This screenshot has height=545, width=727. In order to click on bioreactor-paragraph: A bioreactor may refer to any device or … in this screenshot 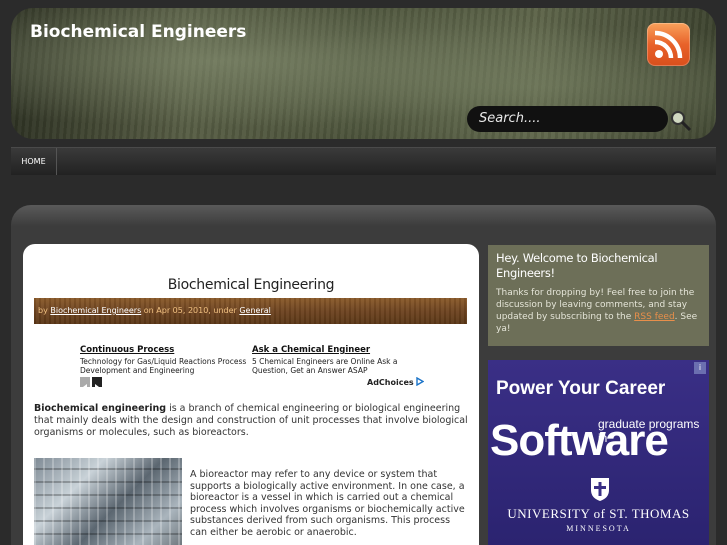, I will do `click(327, 503)`.